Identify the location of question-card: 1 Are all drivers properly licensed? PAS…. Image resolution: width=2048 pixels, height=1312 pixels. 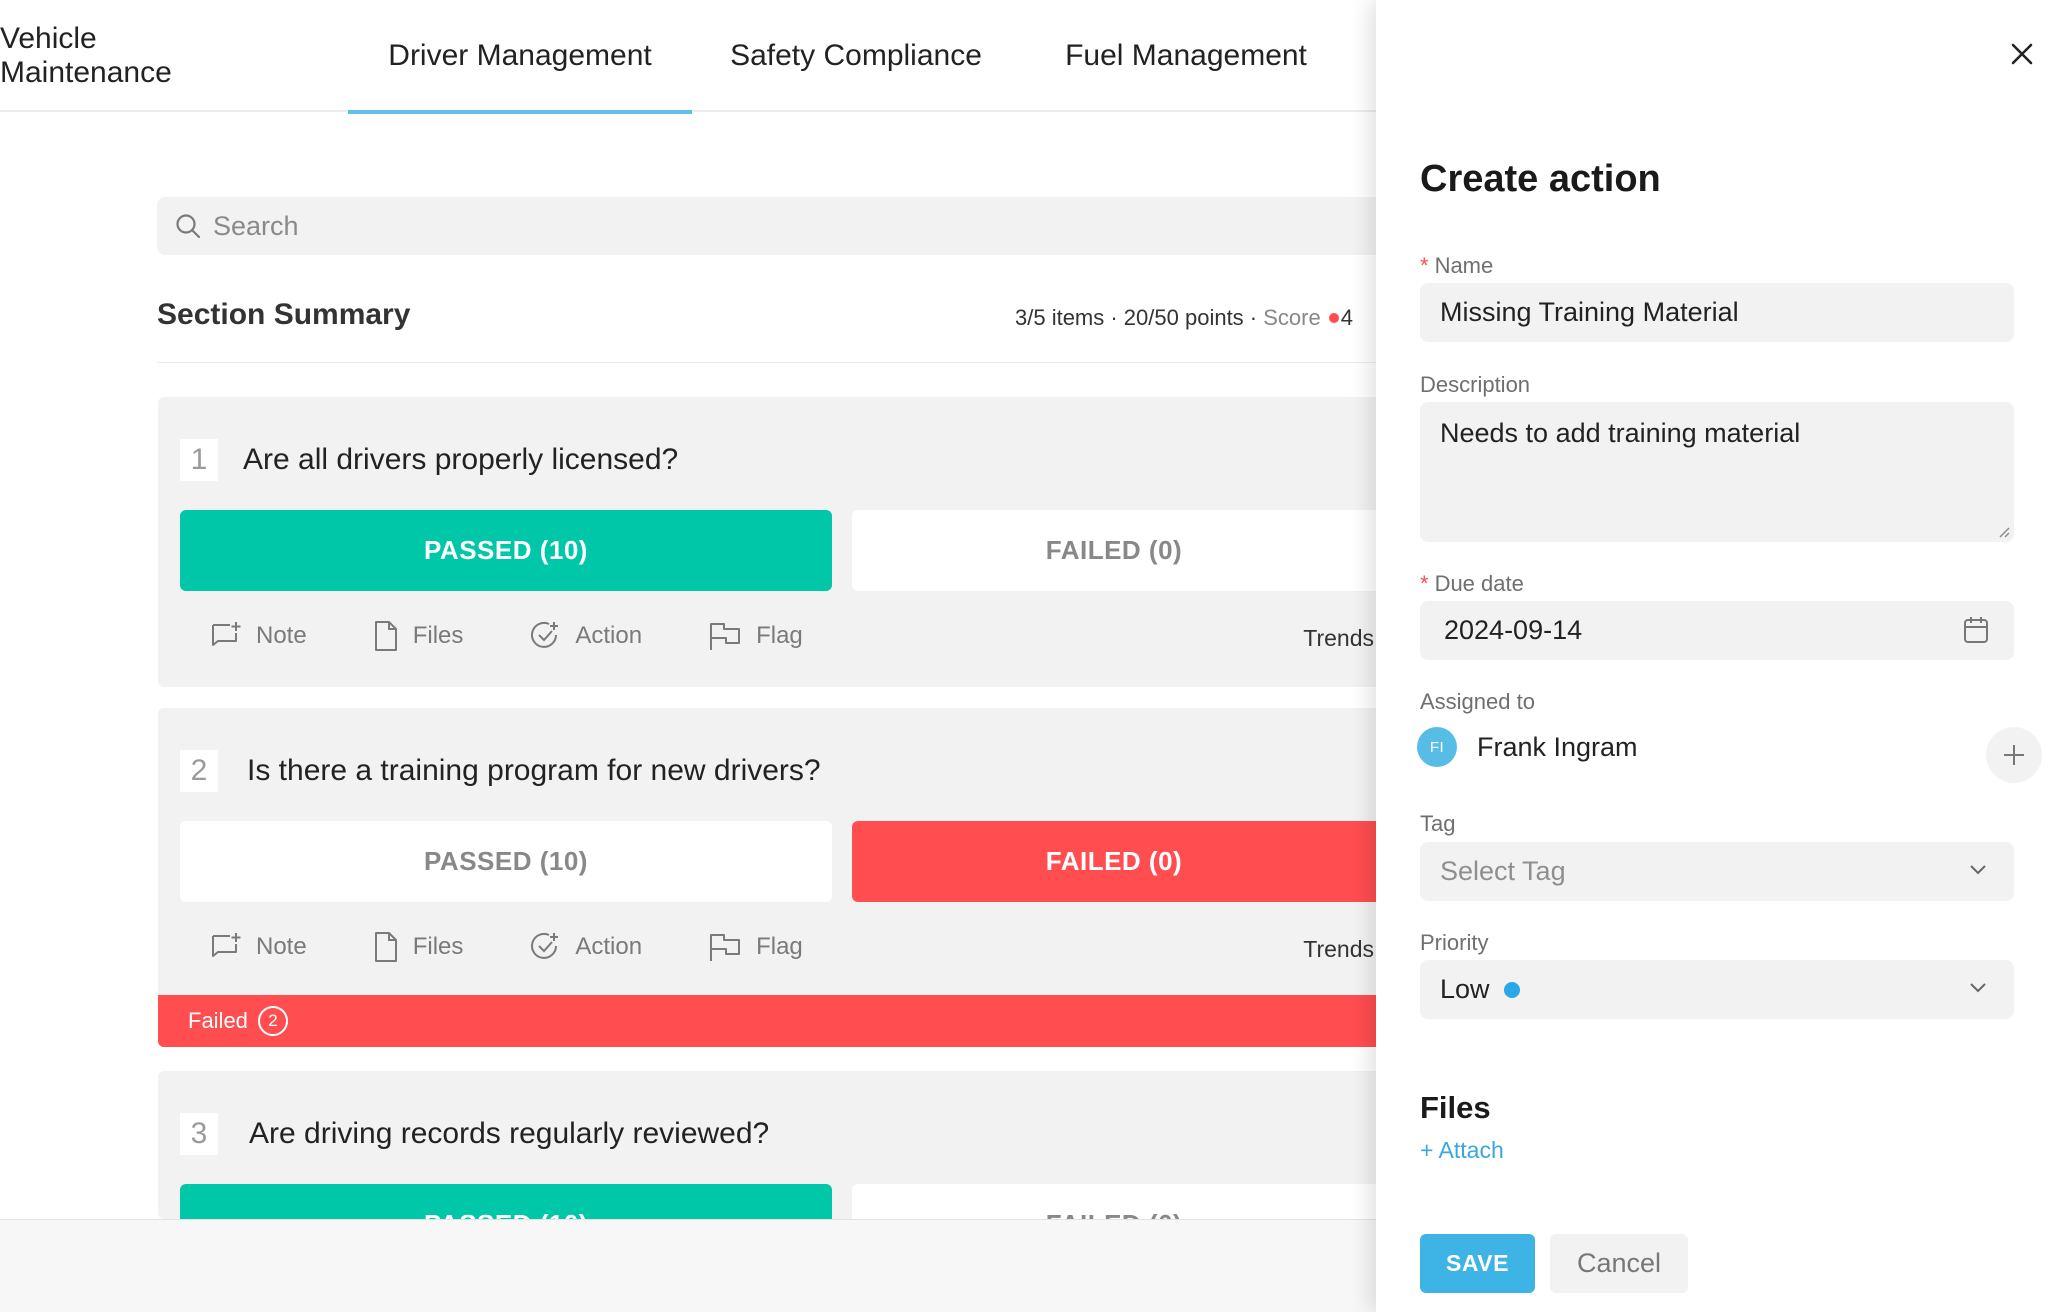
(767, 542).